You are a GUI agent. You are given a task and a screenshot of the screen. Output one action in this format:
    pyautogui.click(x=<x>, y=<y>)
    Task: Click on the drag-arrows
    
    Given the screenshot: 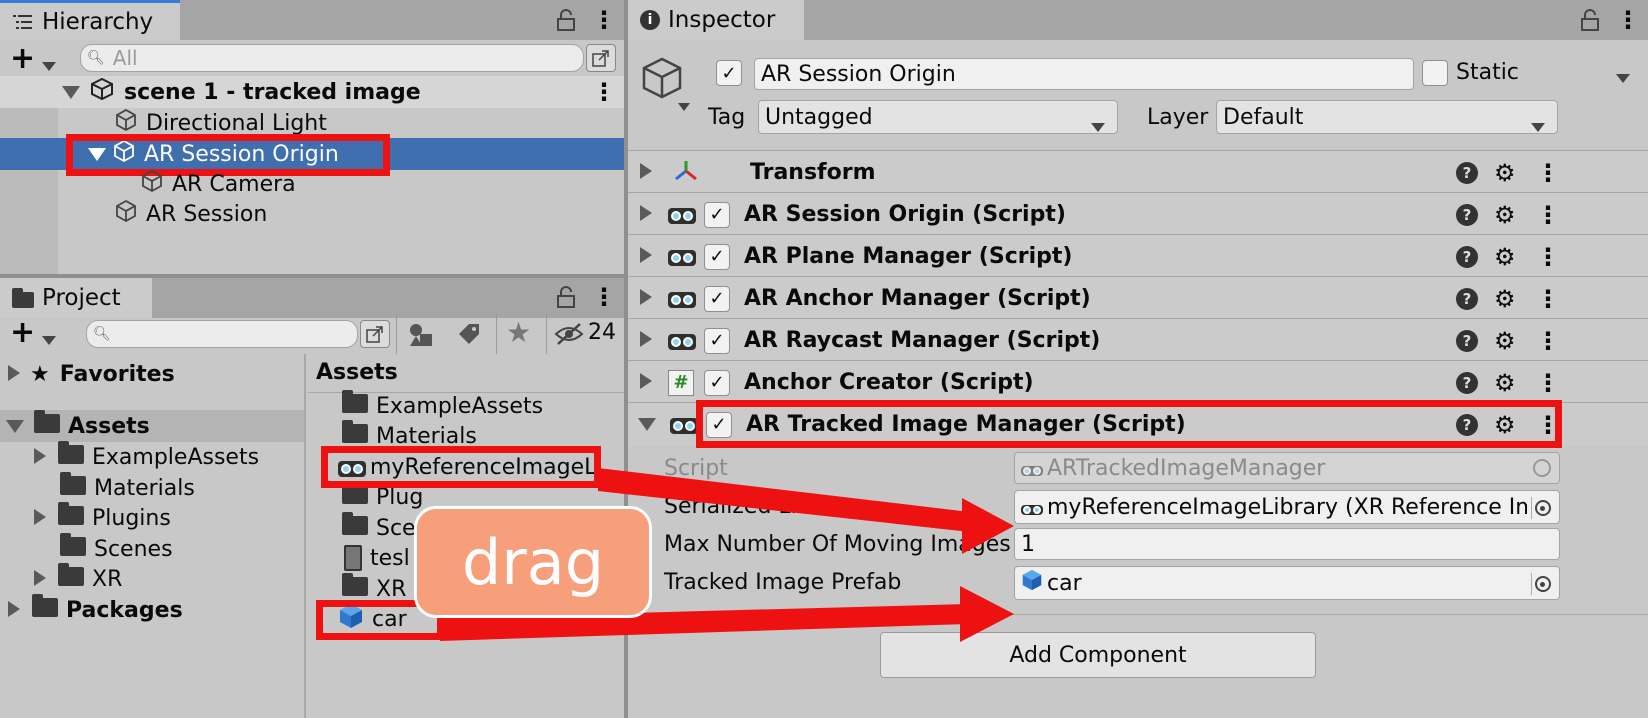 What is the action you would take?
    pyautogui.click(x=727, y=555)
    